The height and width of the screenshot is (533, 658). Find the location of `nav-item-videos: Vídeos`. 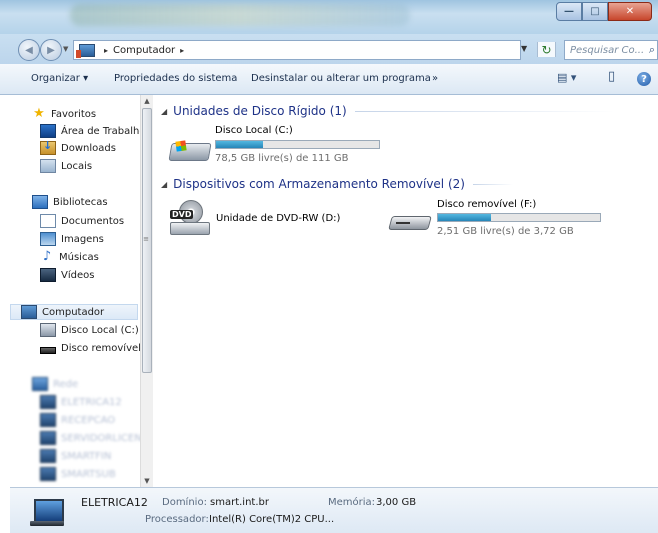

nav-item-videos: Vídeos is located at coordinates (67, 275).